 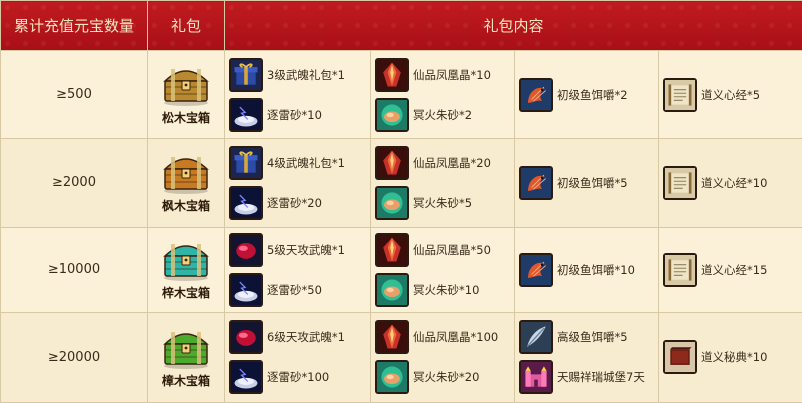 I want to click on reward-item: 道义秘典*10, so click(x=730, y=357).